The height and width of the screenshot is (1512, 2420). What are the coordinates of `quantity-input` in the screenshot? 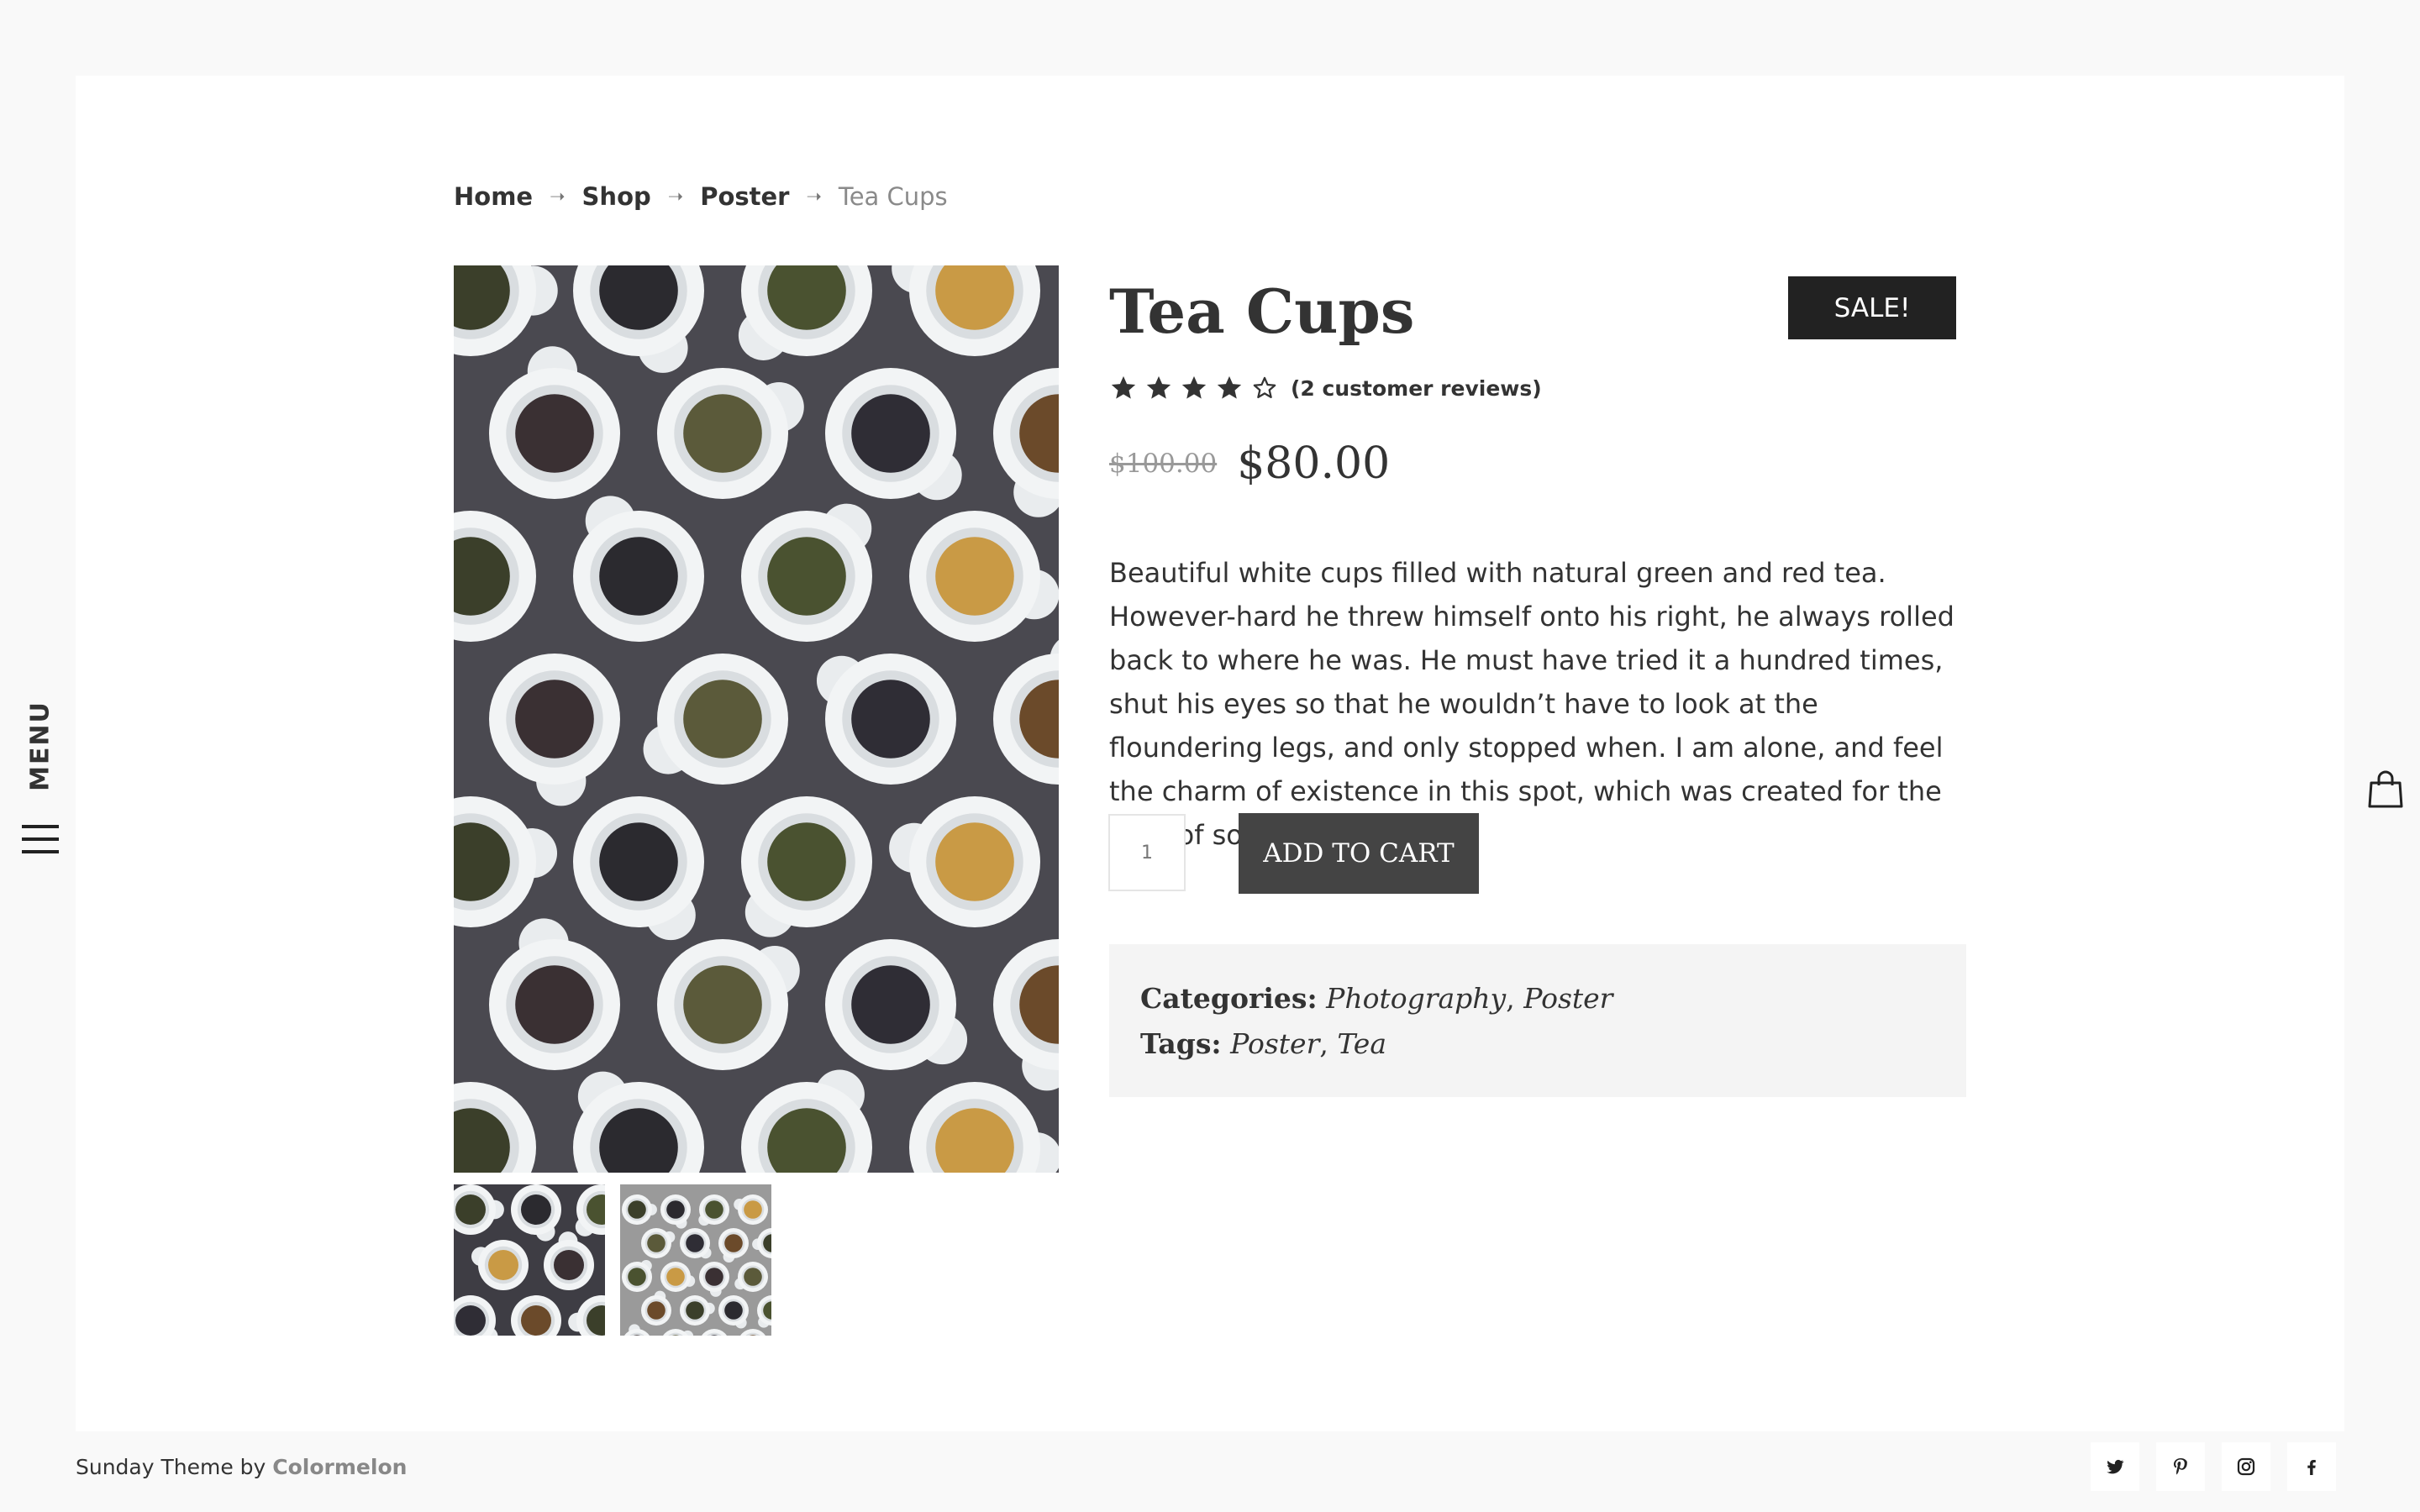 It's located at (1147, 852).